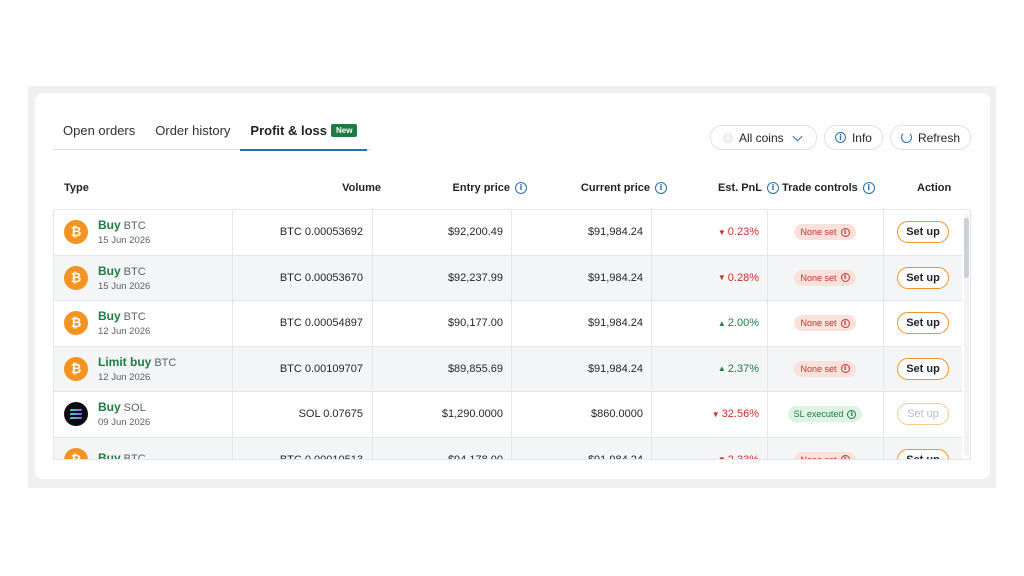 The image size is (1024, 576). Describe the element at coordinates (738, 368) in the screenshot. I see `est-pnl-cell: ▲ 2.37%` at that location.